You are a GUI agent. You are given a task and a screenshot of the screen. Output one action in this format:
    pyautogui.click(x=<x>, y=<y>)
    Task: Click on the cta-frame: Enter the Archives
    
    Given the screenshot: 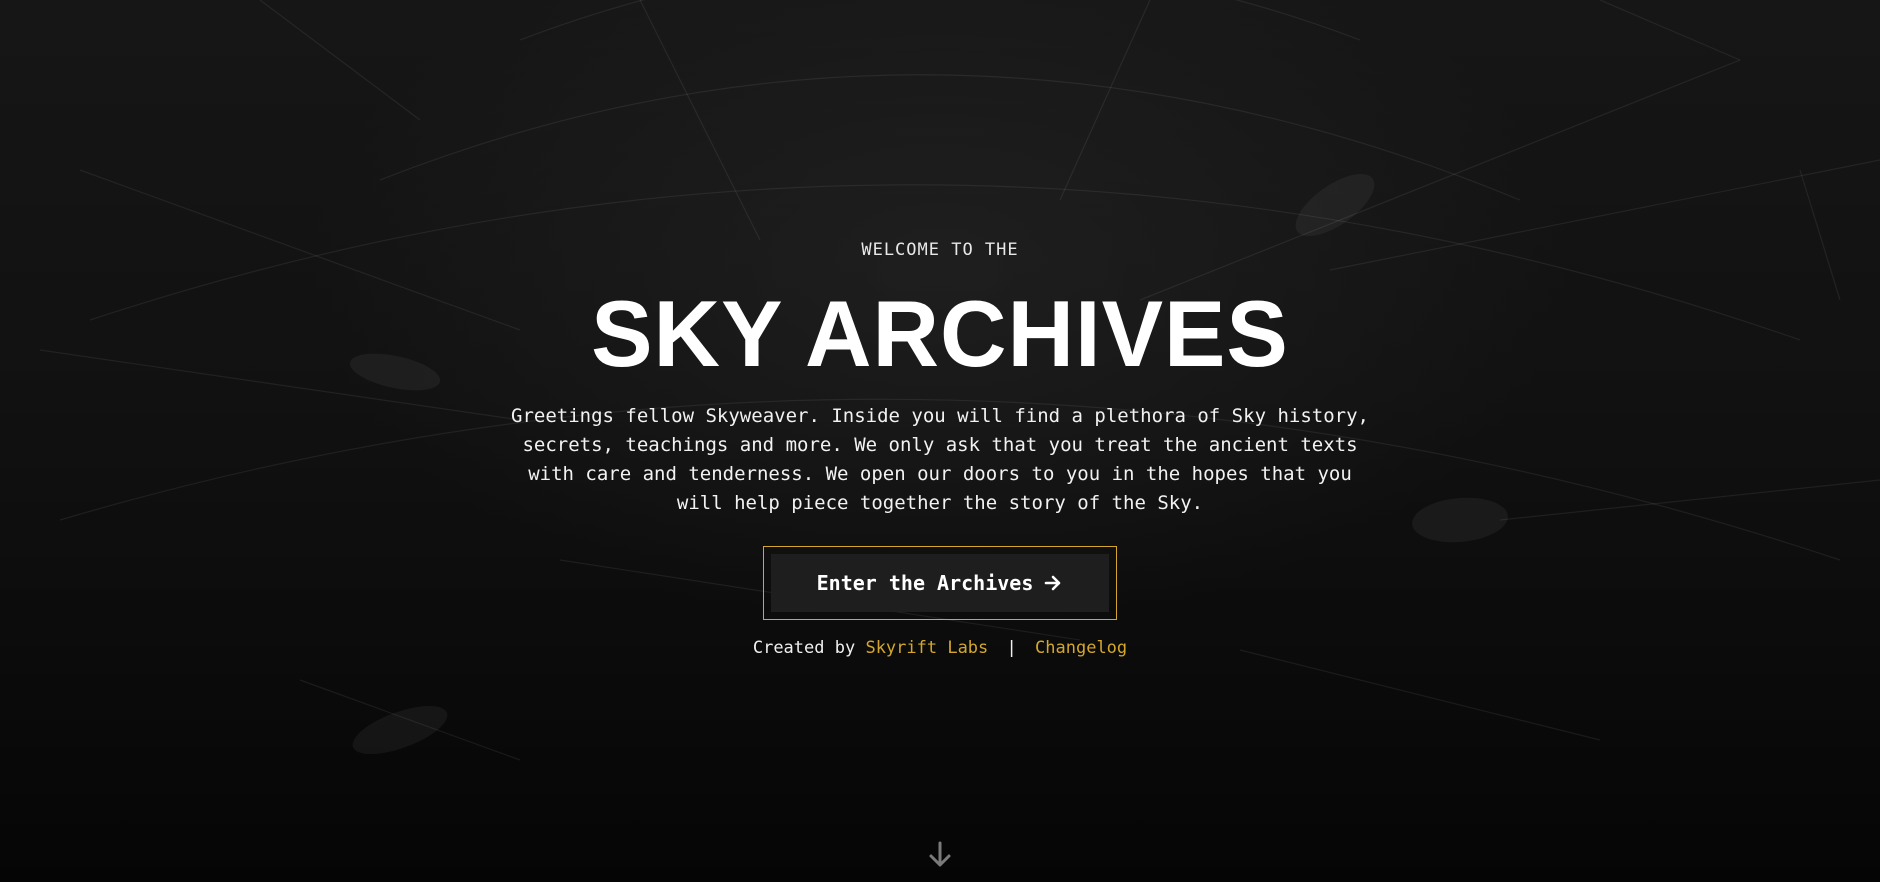 What is the action you would take?
    pyautogui.click(x=940, y=583)
    